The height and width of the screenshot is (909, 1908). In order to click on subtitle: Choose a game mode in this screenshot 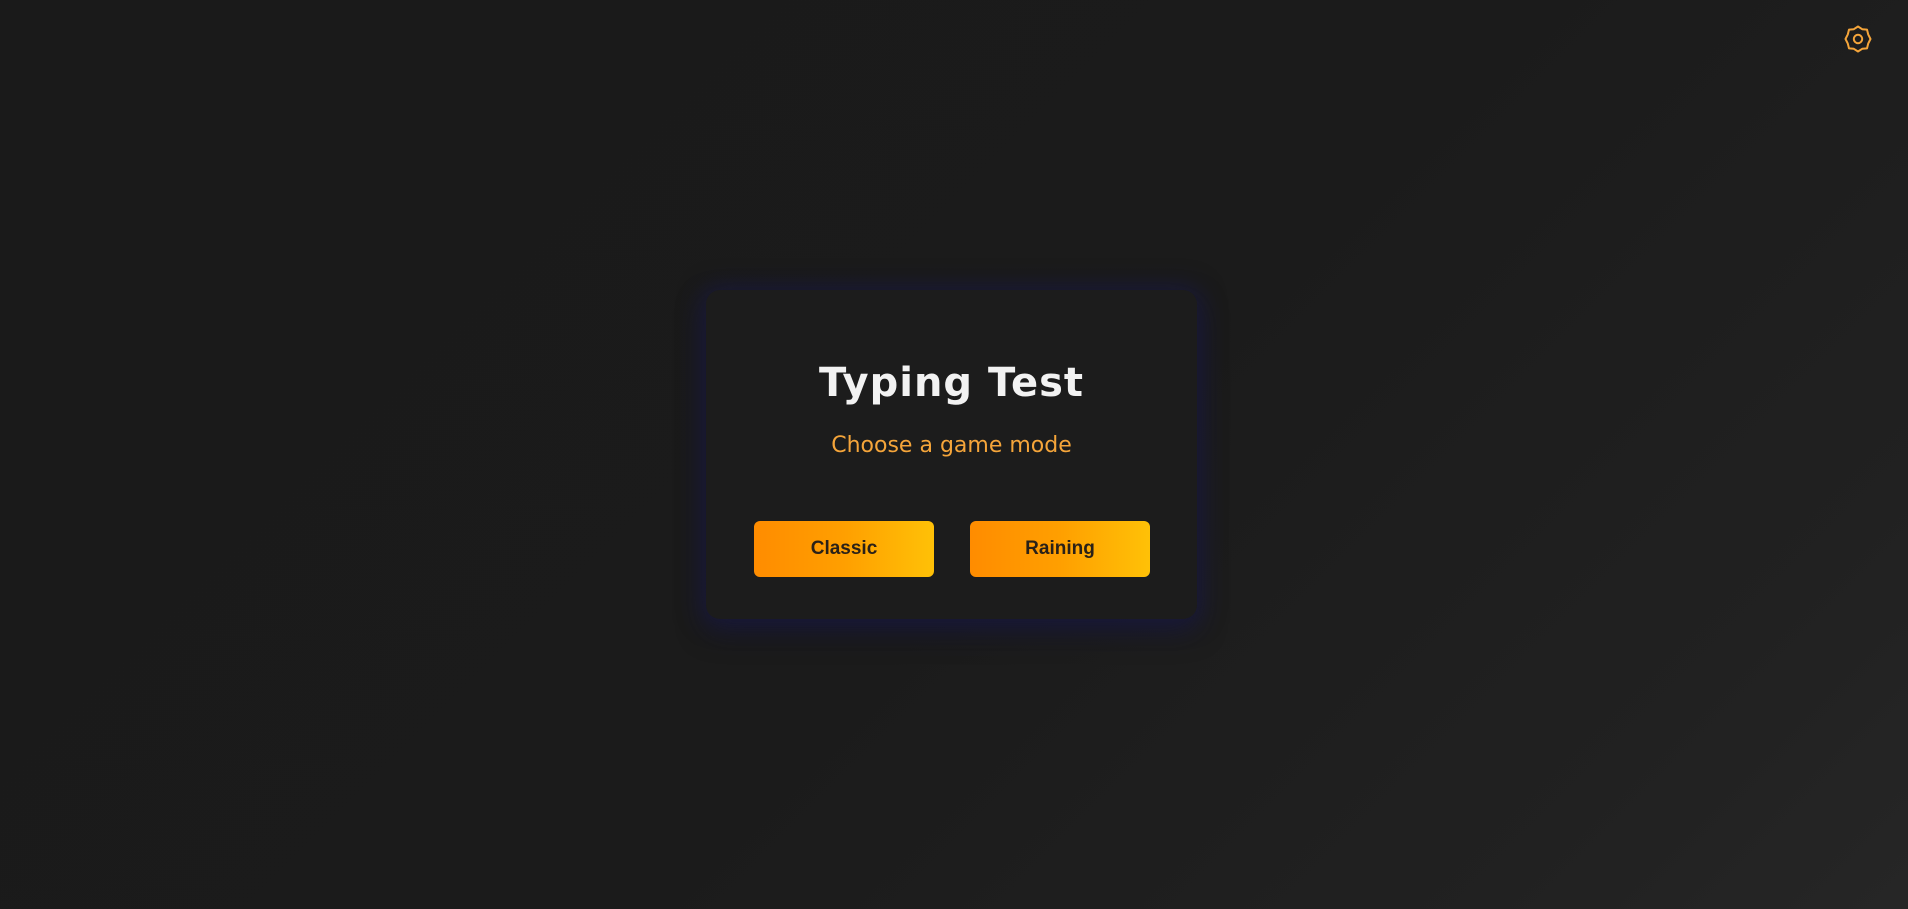, I will do `click(951, 445)`.